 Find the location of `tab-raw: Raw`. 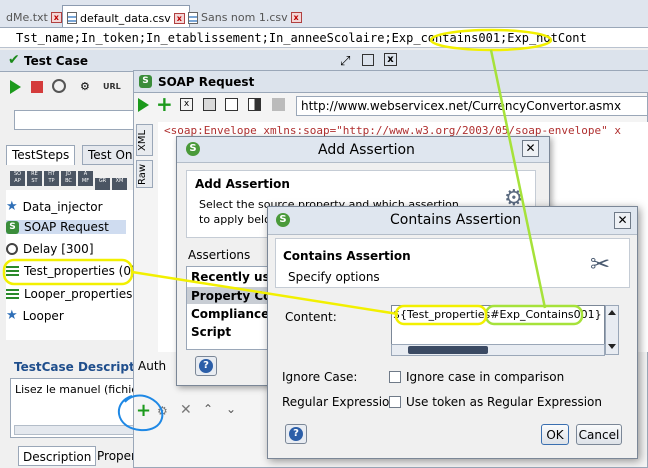

tab-raw: Raw is located at coordinates (144, 174).